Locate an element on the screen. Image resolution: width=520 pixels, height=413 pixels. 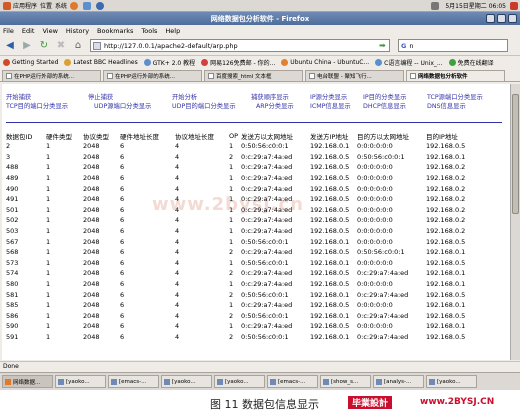
bookmark-item: GTK+ 2.0 教程 is located at coordinates (169, 62).